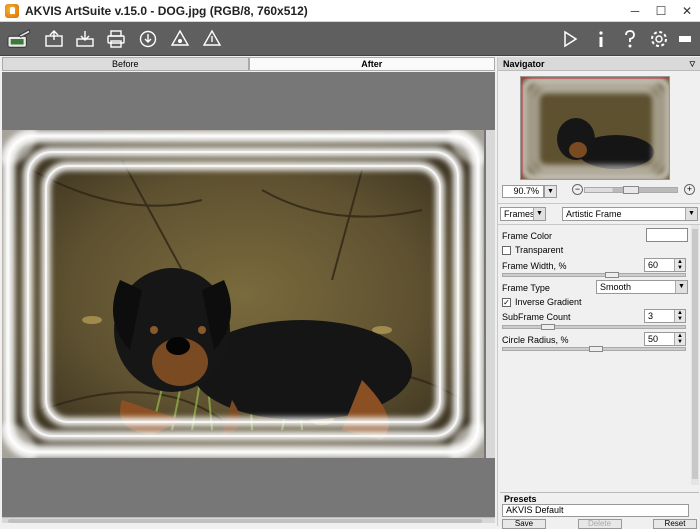 The height and width of the screenshot is (529, 700). What do you see at coordinates (506, 302) in the screenshot?
I see `checkmark-icon: ✓` at bounding box center [506, 302].